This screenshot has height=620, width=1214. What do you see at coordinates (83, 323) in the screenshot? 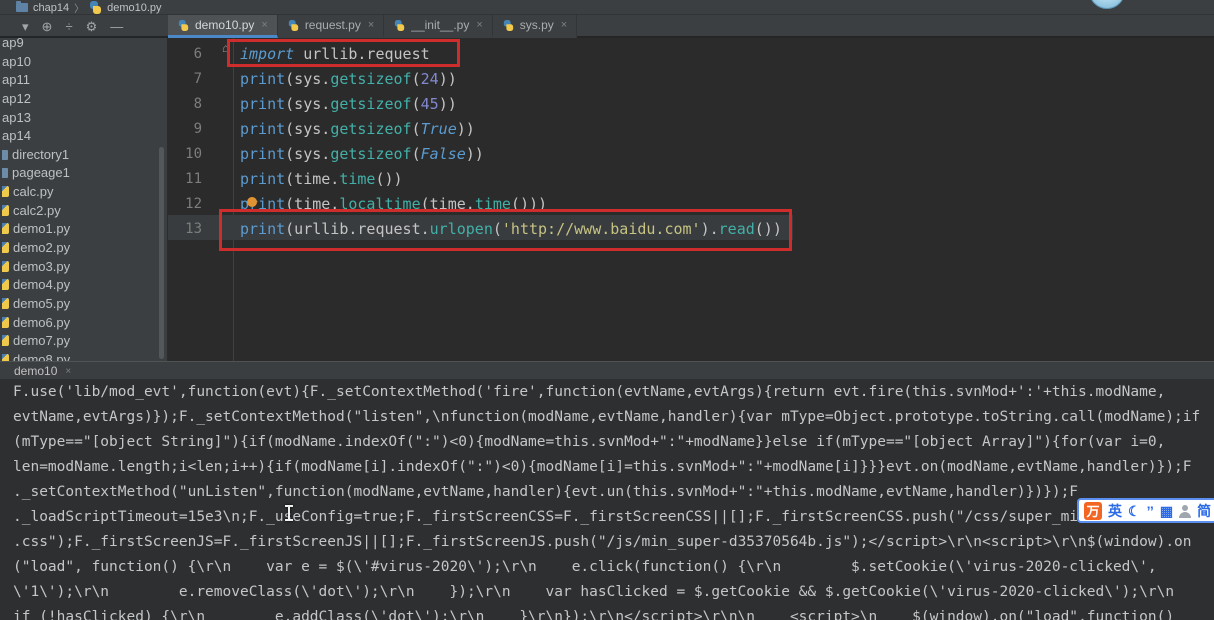
I see `tree-item-demo6-py: demo6.py` at bounding box center [83, 323].